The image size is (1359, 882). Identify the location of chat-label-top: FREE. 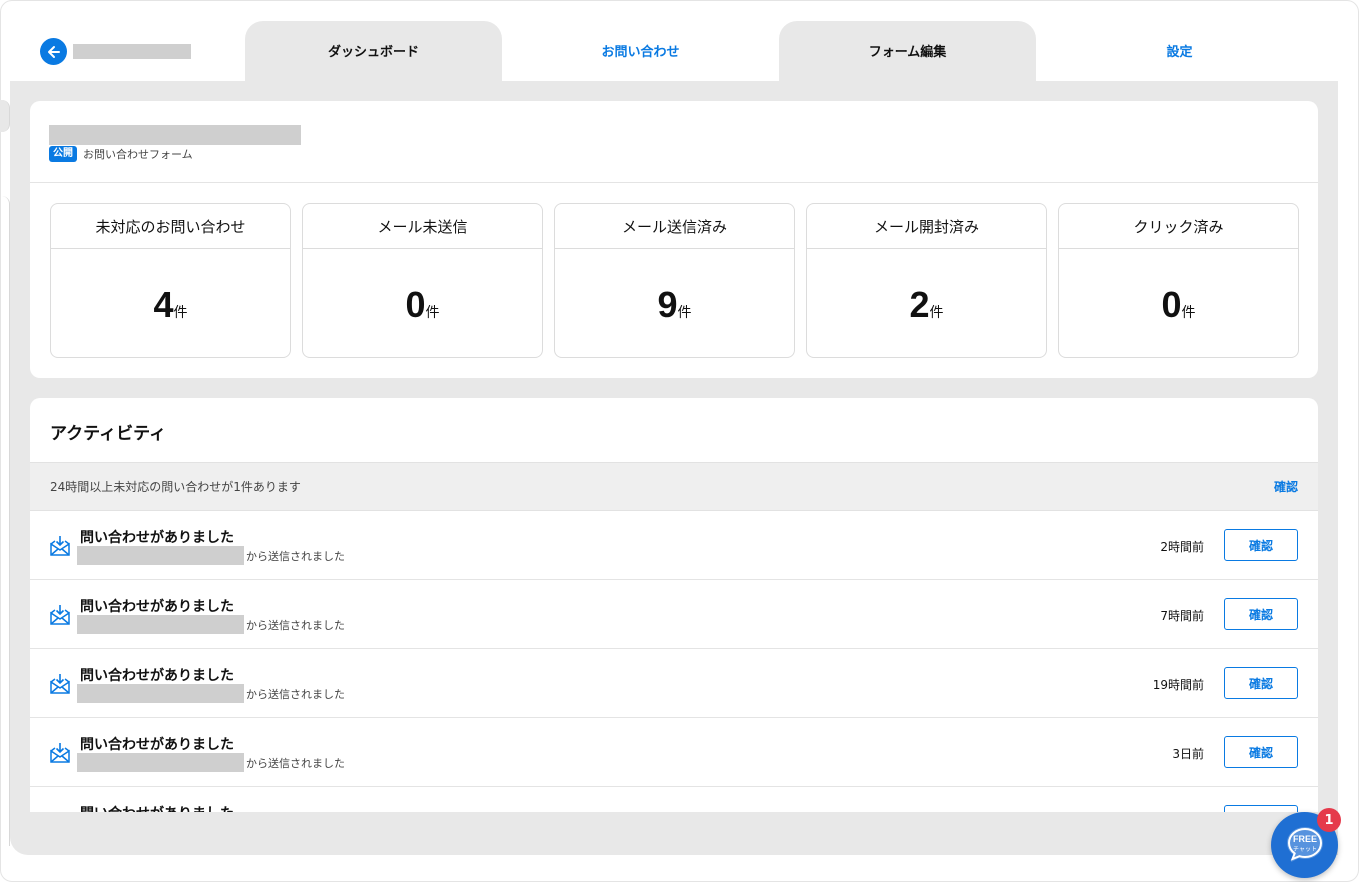
(1304, 839).